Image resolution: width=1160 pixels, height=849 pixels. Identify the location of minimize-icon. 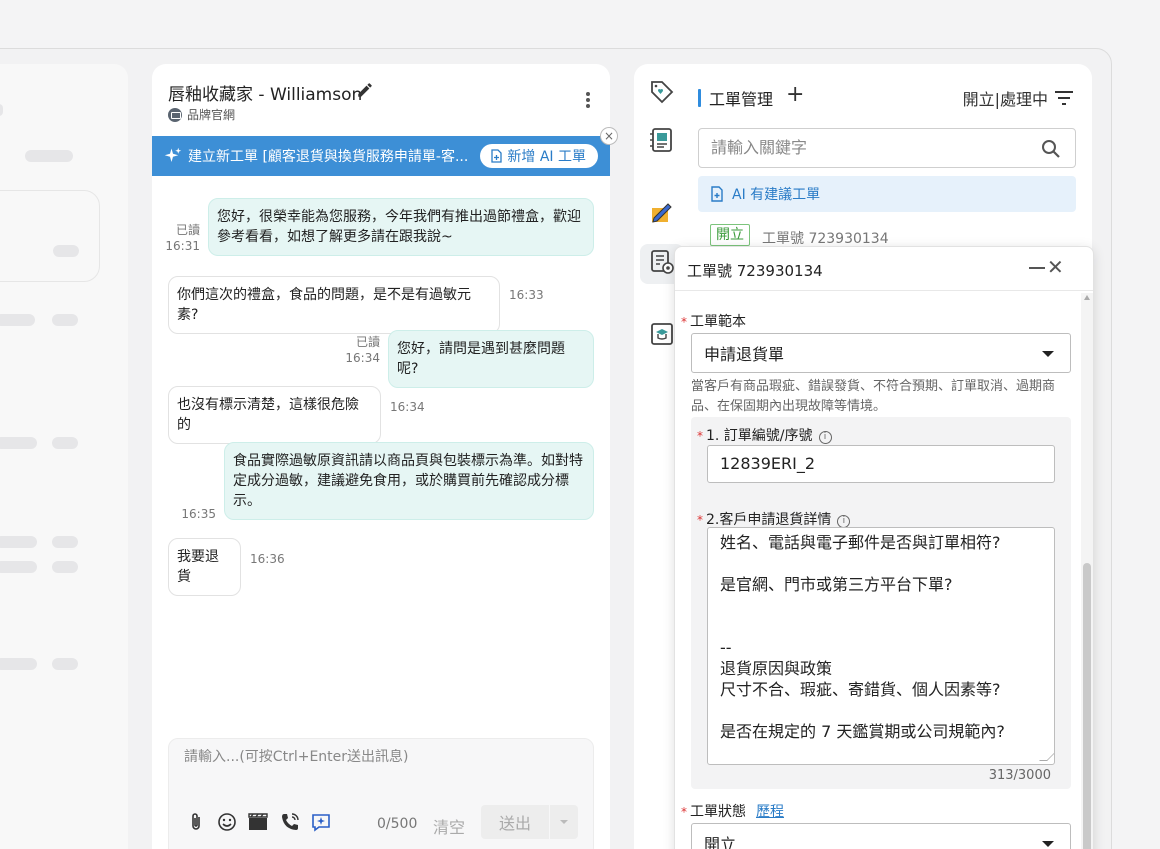
(1037, 268).